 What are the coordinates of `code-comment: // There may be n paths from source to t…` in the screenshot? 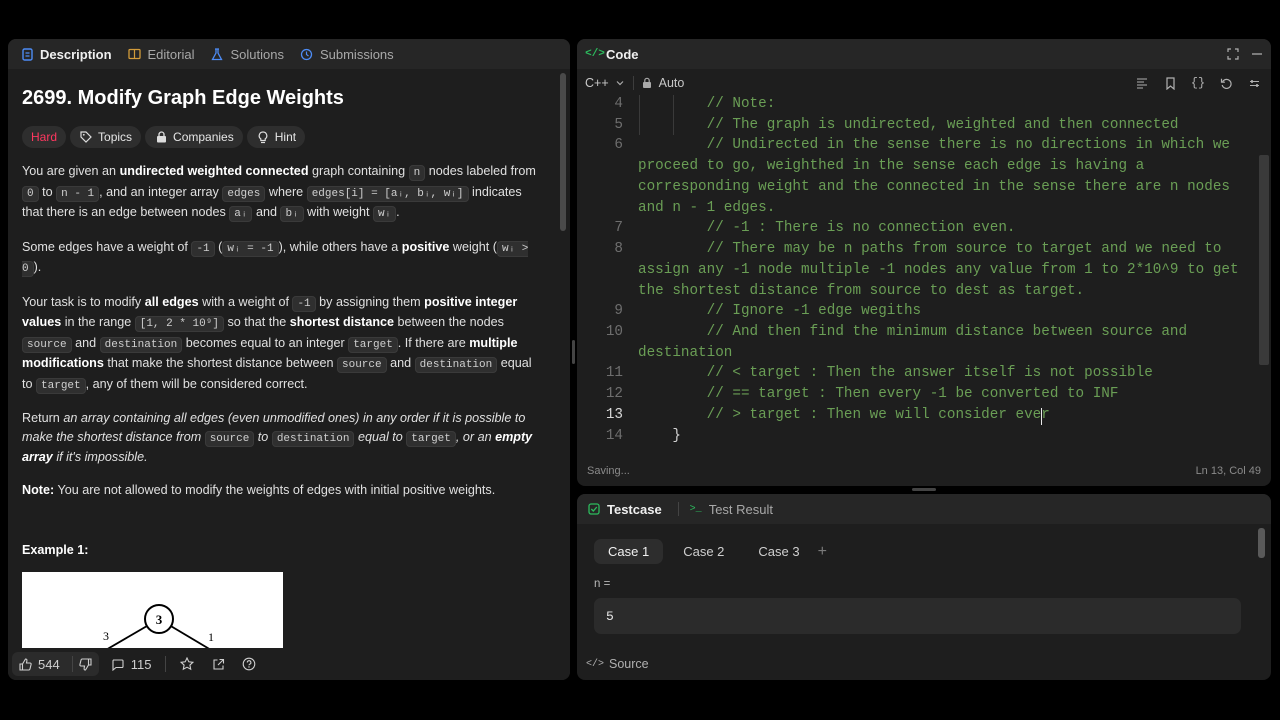 It's located at (930, 249).